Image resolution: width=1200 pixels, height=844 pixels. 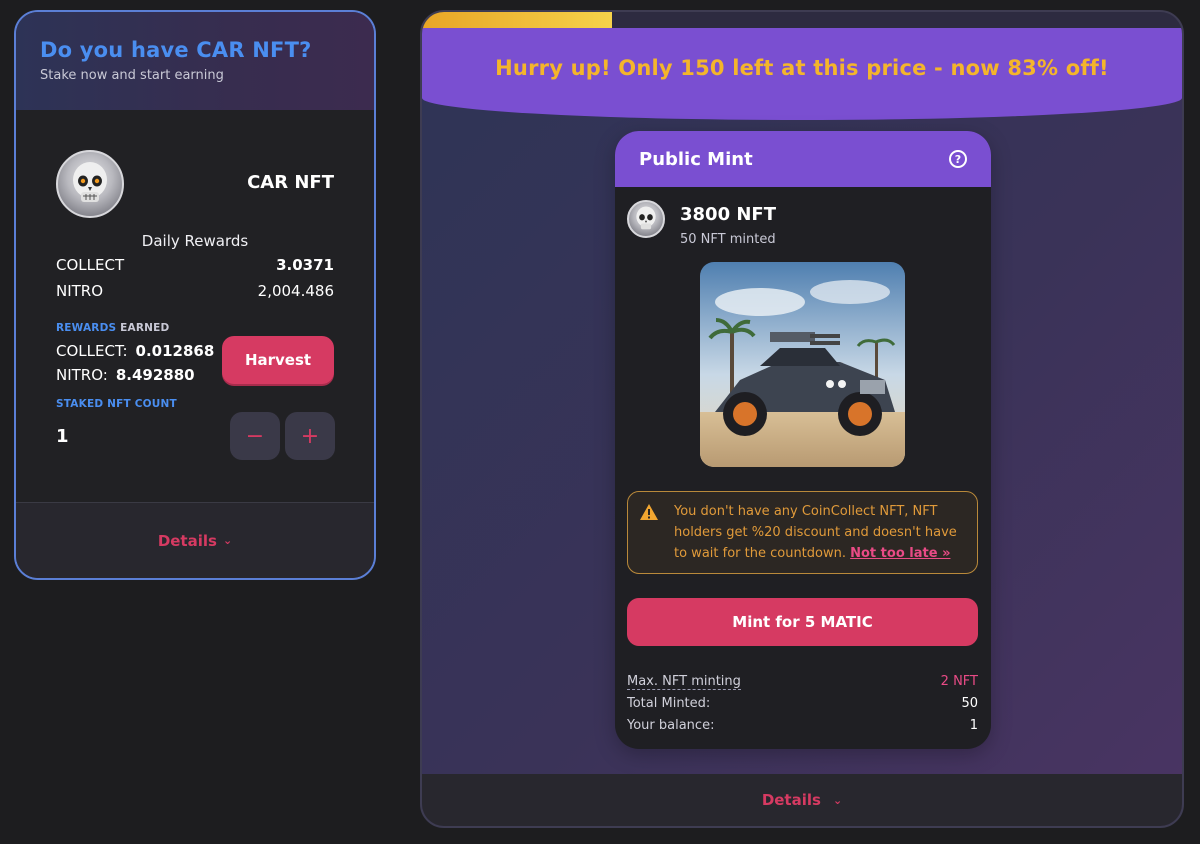 I want to click on mint-details-toggle: Details ⌄, so click(x=802, y=800).